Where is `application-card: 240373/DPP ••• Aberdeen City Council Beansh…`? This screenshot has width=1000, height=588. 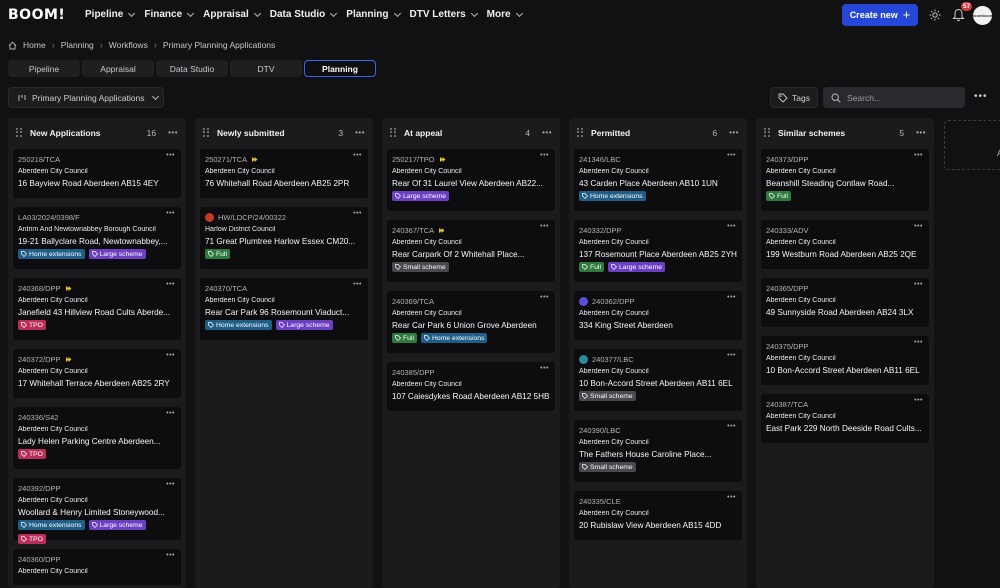
application-card: 240373/DPP ••• Aberdeen City Council Beansh… is located at coordinates (845, 180).